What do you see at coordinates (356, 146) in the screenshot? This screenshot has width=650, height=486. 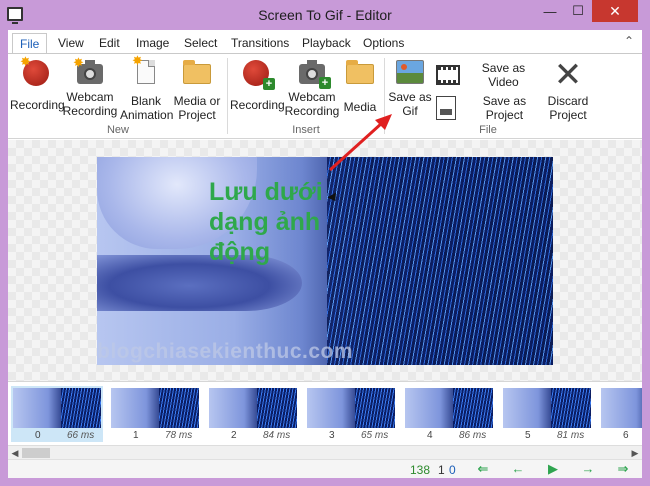 I see `callout-arrow-line` at bounding box center [356, 146].